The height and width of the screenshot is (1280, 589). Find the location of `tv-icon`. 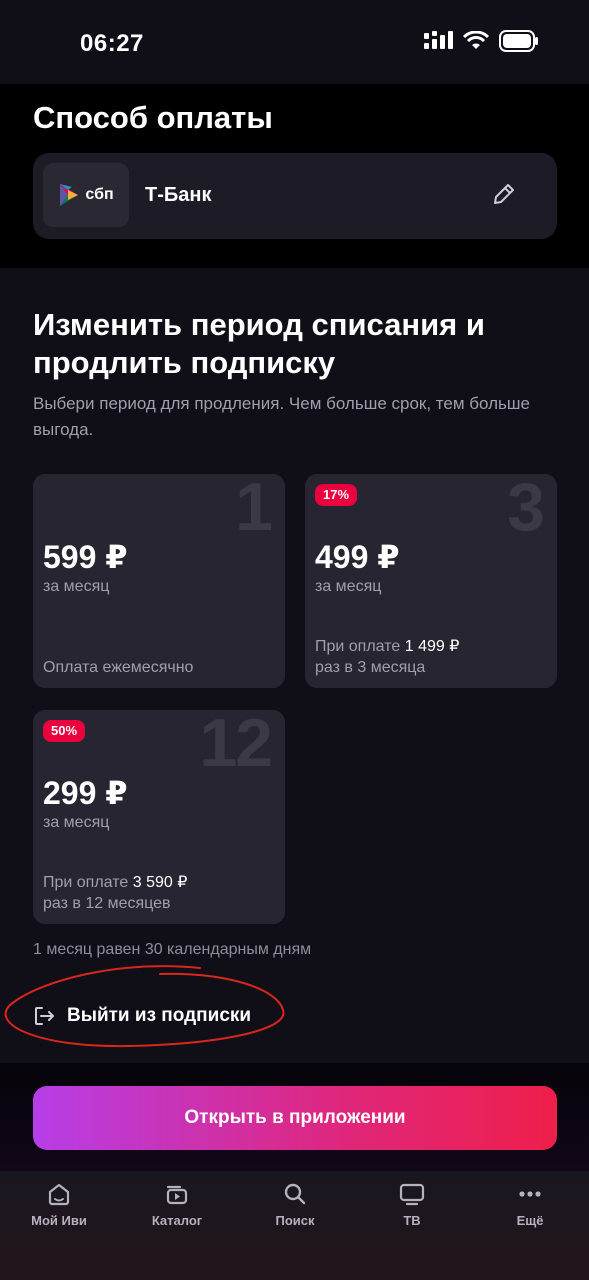

tv-icon is located at coordinates (412, 1194).